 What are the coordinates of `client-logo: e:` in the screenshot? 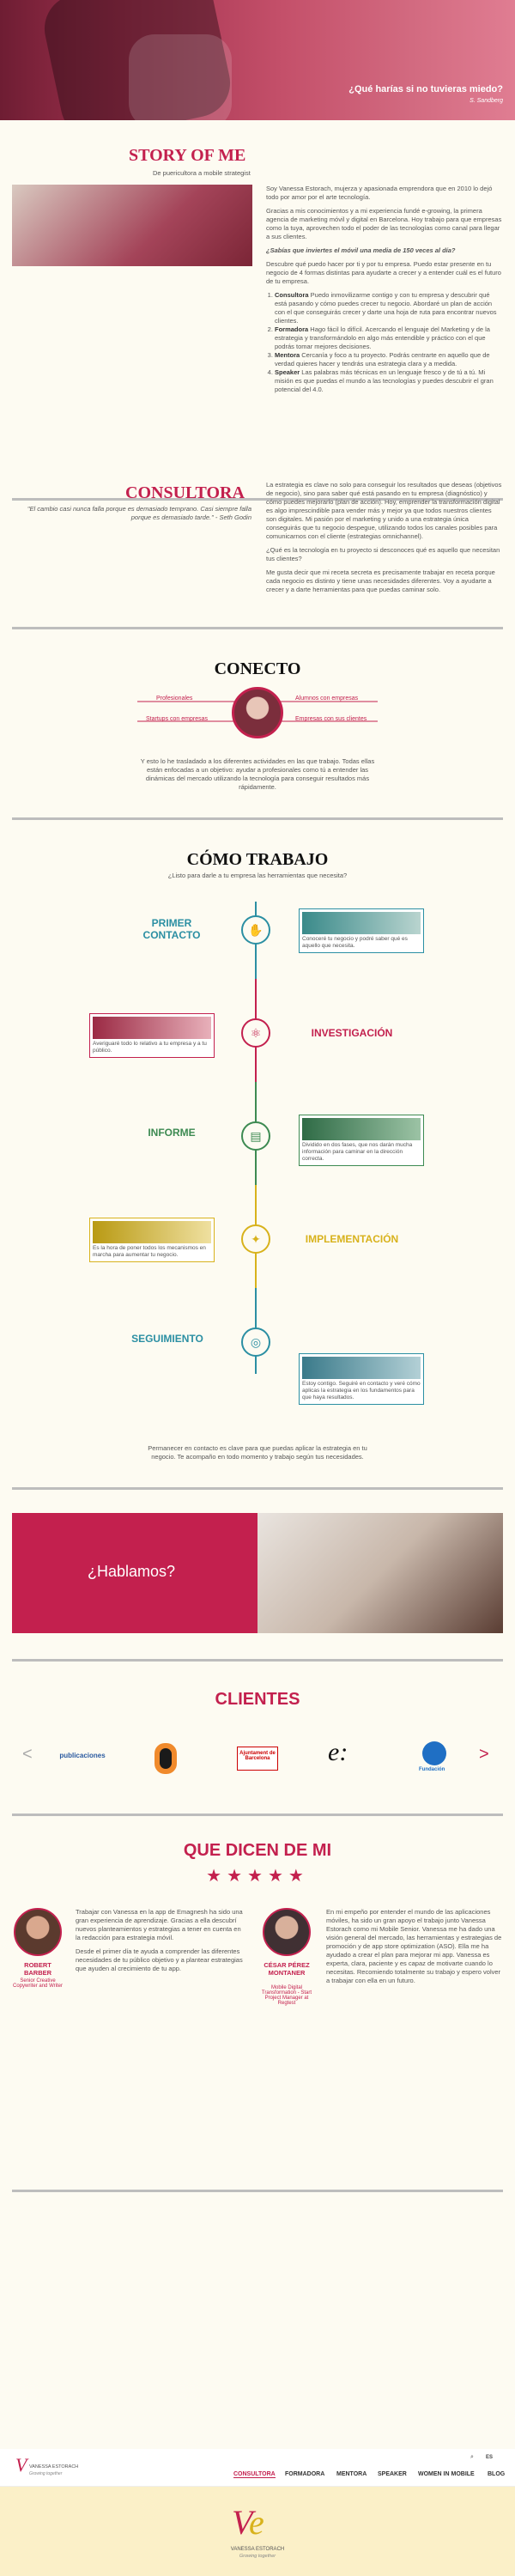 It's located at (338, 1752).